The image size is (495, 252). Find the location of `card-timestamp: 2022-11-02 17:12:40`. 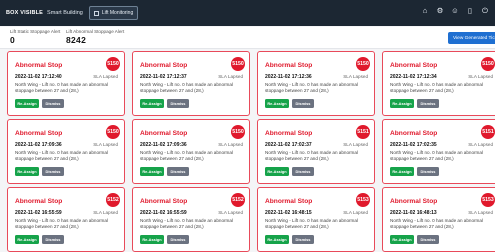

card-timestamp: 2022-11-02 17:12:40 is located at coordinates (38, 77).